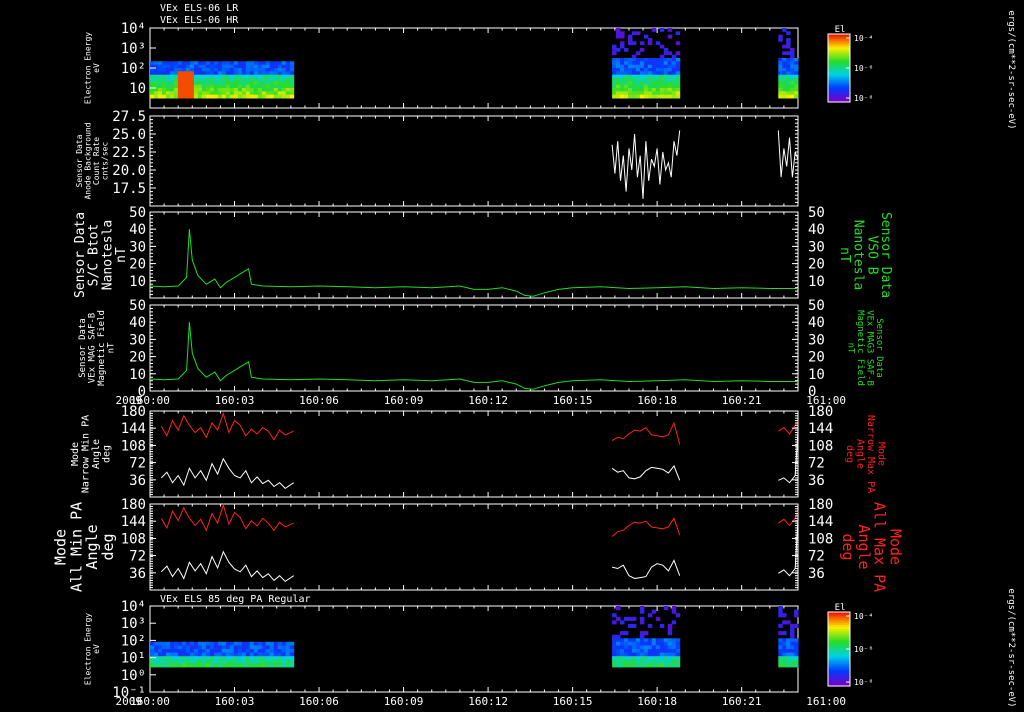  I want to click on panel-5-ylabel-right-line: Angle, so click(859, 454).